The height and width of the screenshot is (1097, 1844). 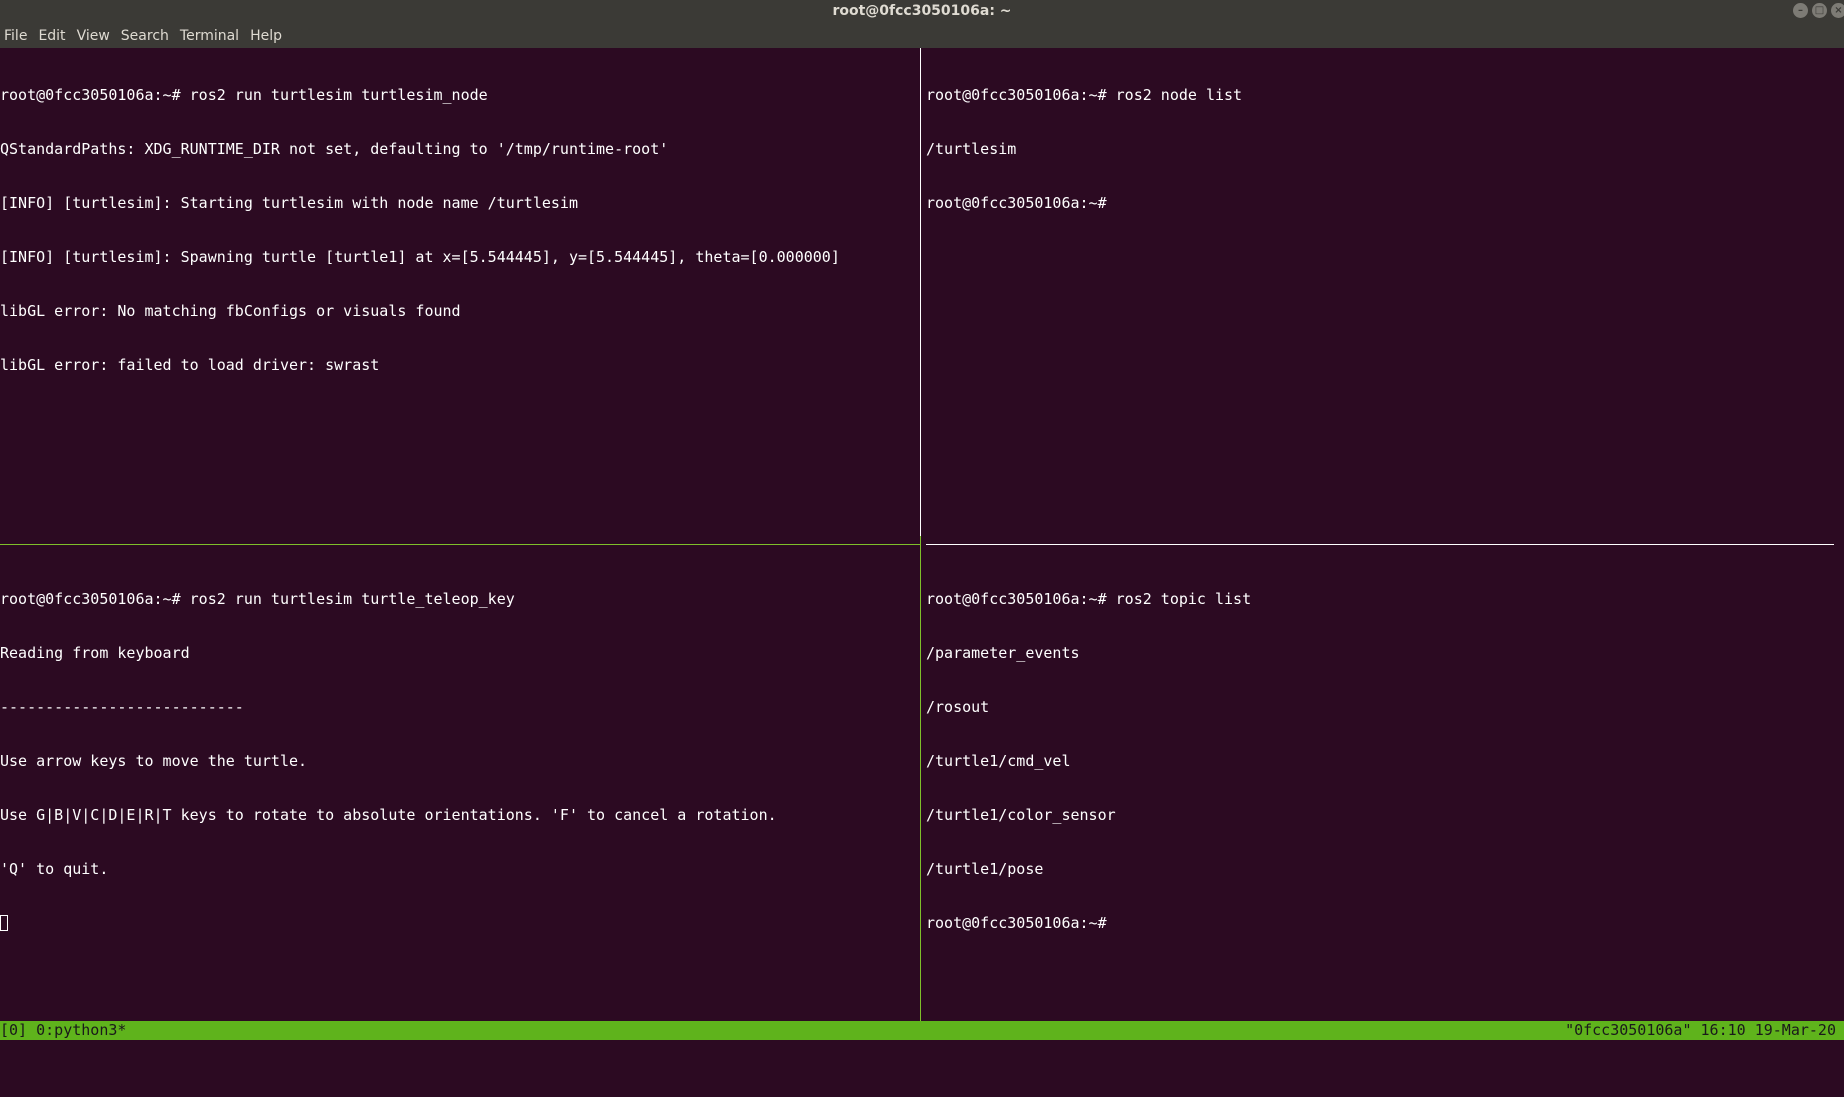 I want to click on title-bar: root@0fcc3050106a: ~ – □ ×, so click(x=922, y=12).